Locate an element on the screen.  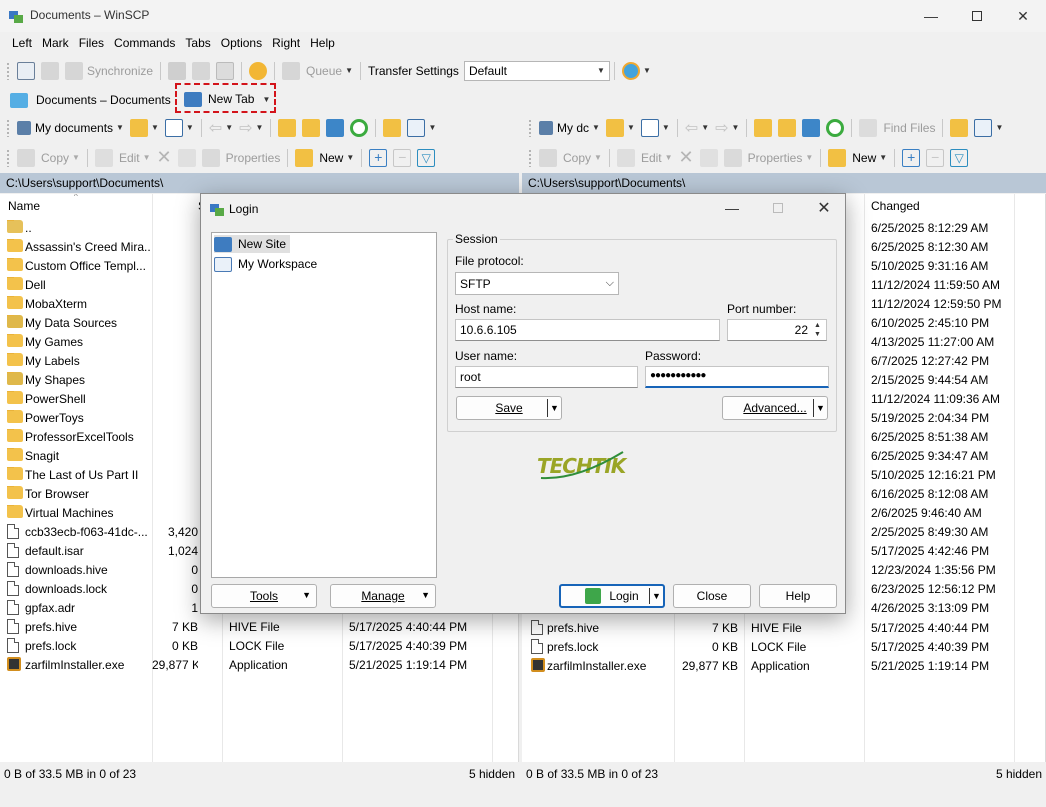
menu-left: Left is located at coordinates (22, 44).